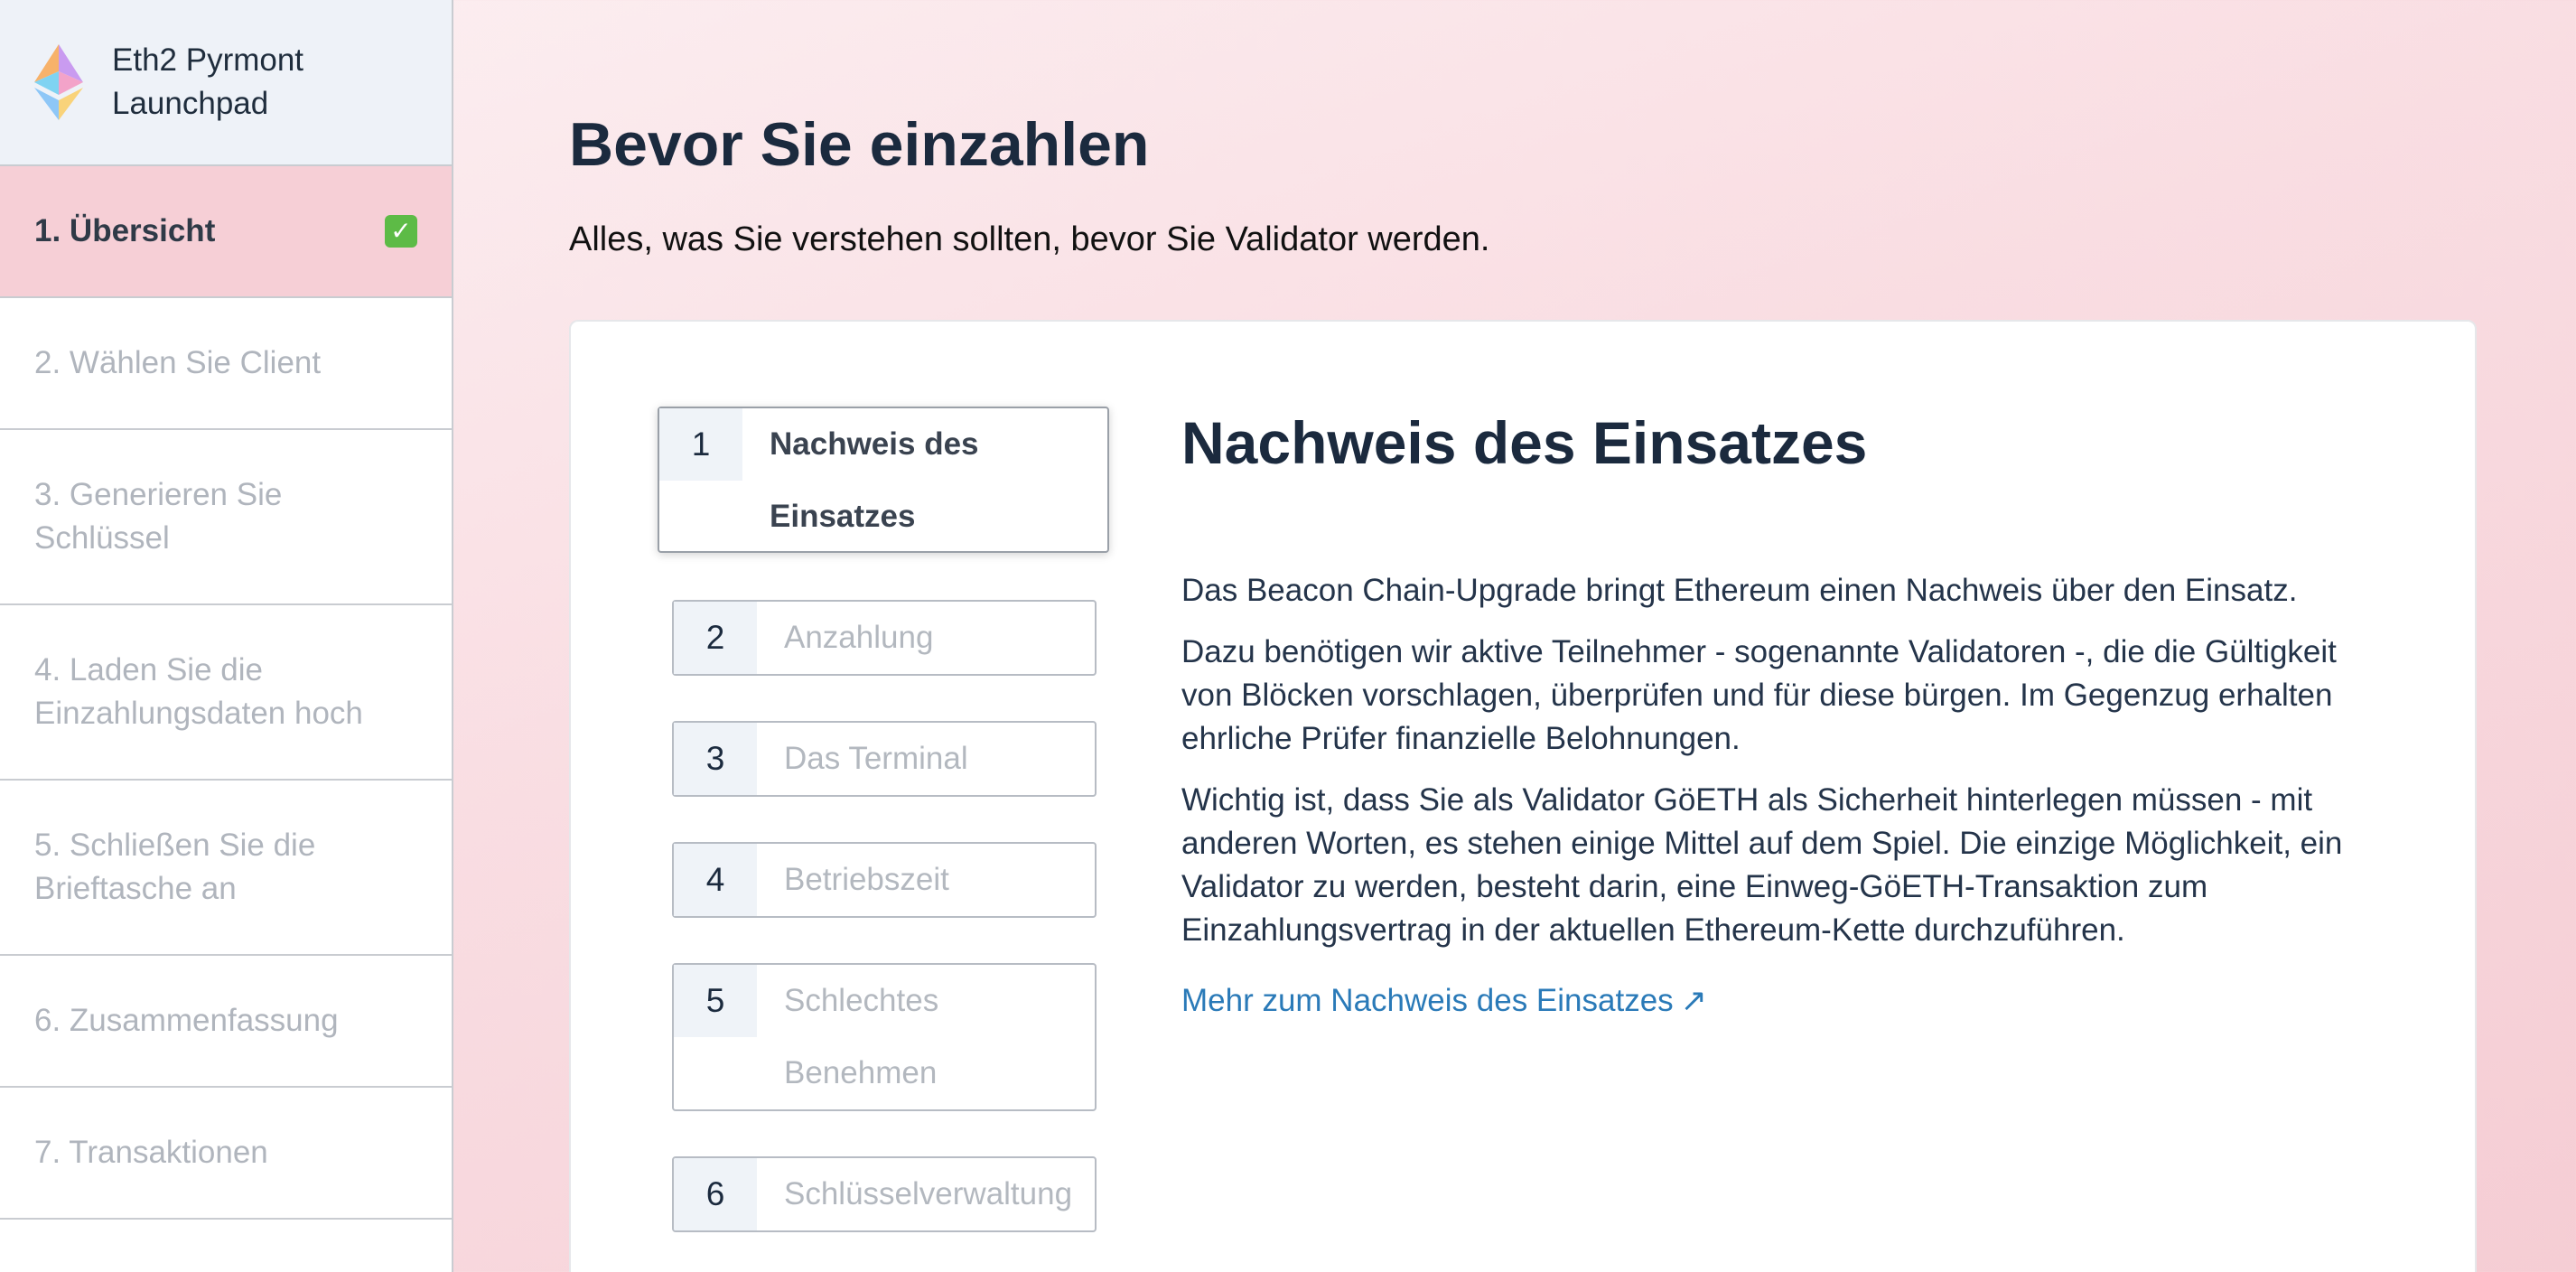  What do you see at coordinates (125, 230) in the screenshot?
I see `sidebar-item-label: 1. Übersicht` at bounding box center [125, 230].